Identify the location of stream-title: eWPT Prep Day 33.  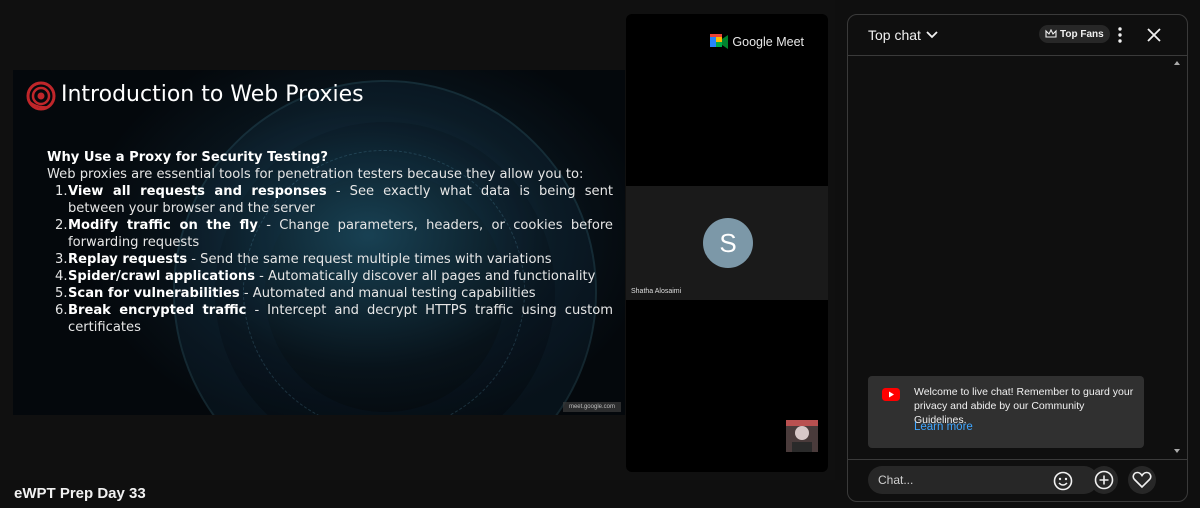
(80, 493).